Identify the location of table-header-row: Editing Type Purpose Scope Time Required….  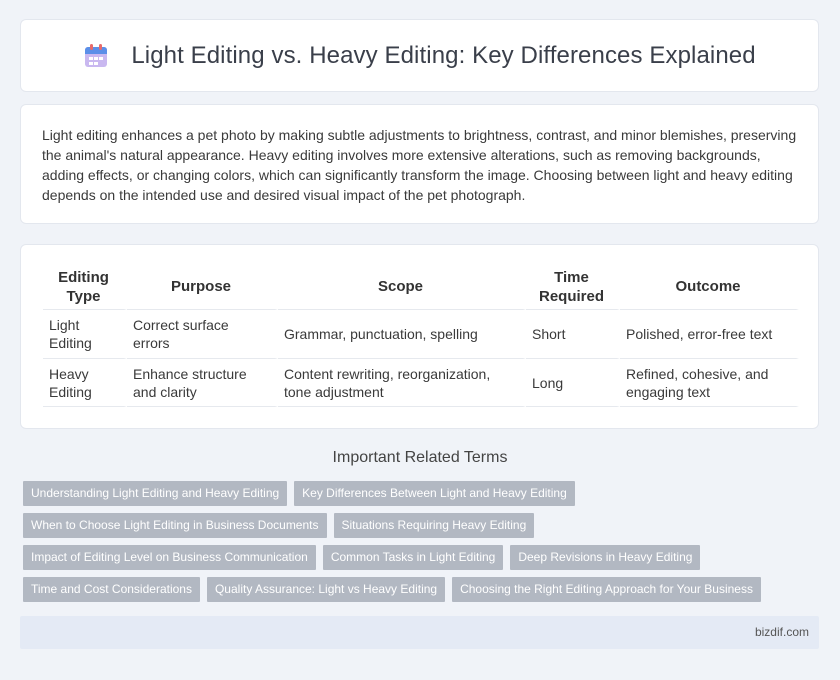
(421, 288).